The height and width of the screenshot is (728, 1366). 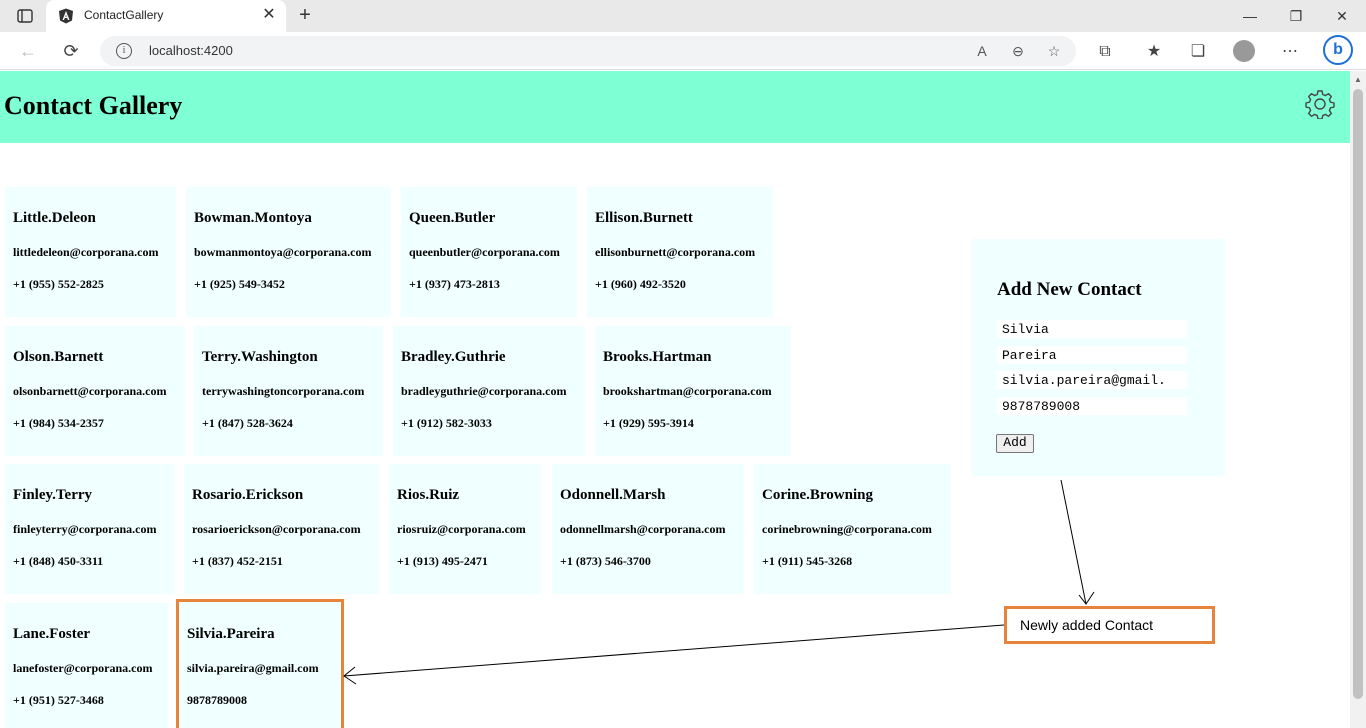 I want to click on contact-name: Lane.Foster, so click(x=52, y=634).